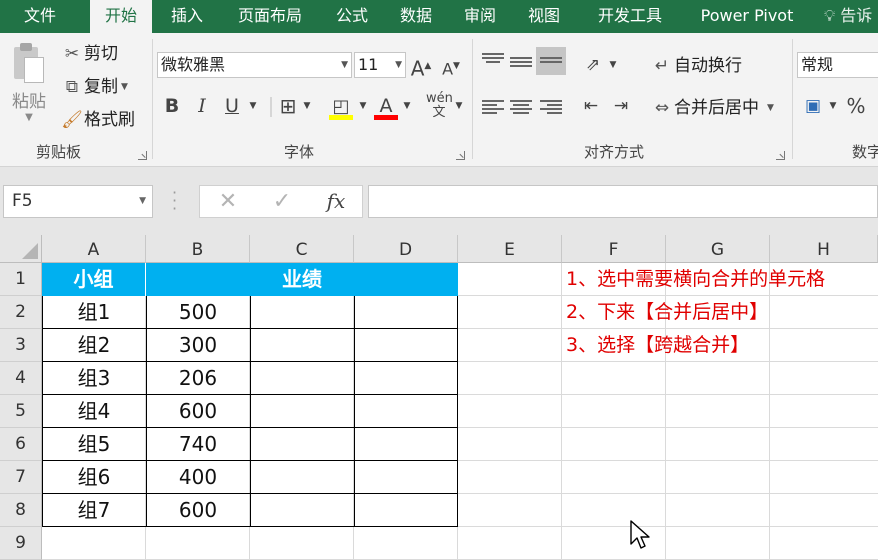  I want to click on tab-formulas: 公式, so click(352, 16).